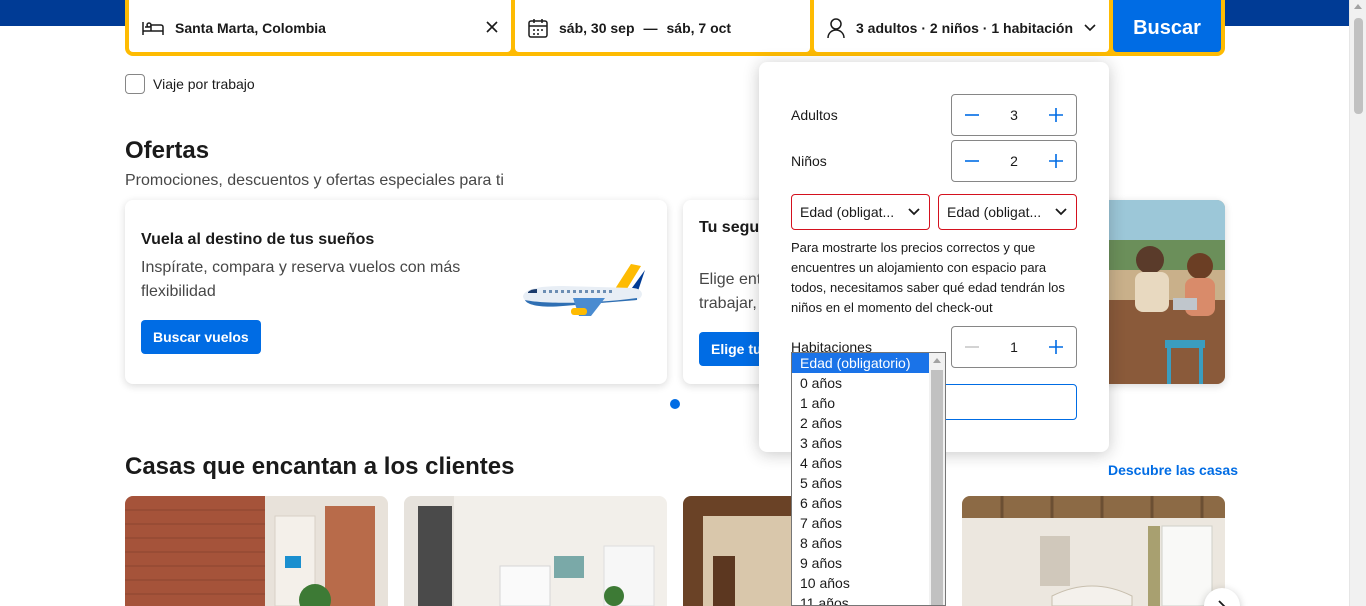 Image resolution: width=1366 pixels, height=606 pixels. What do you see at coordinates (538, 28) in the screenshot?
I see `calendar-icon` at bounding box center [538, 28].